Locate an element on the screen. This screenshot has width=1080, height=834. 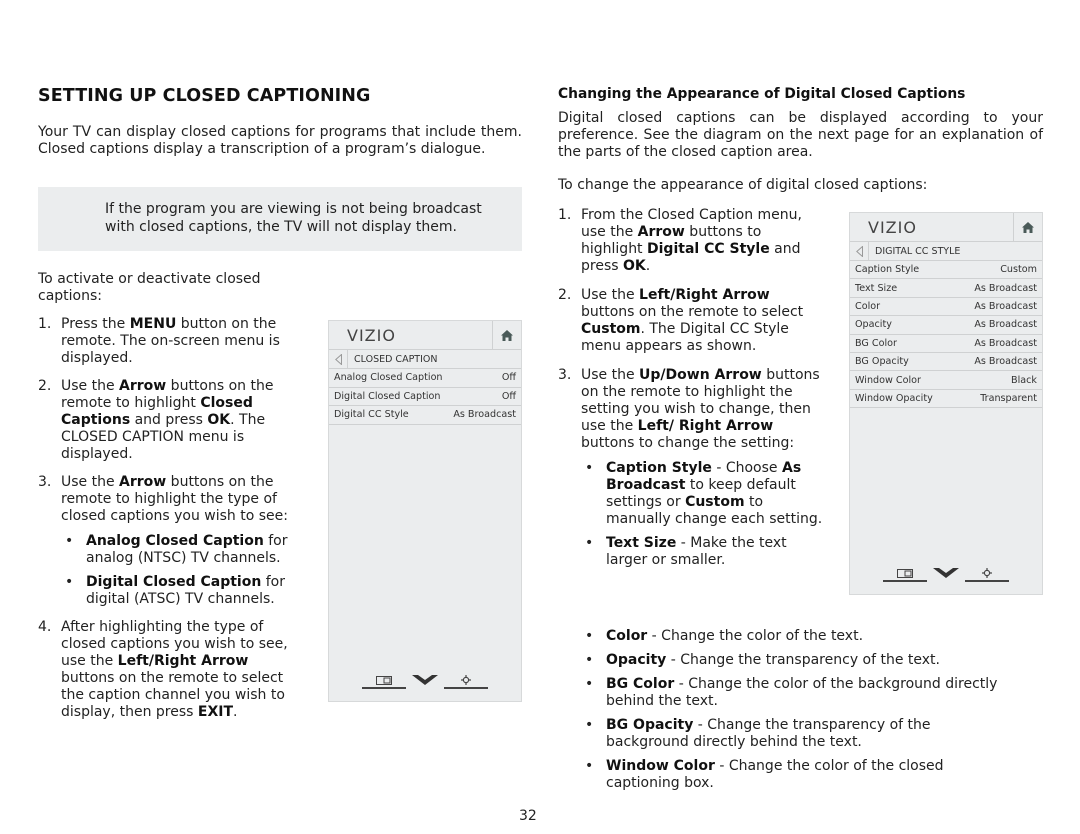
menu-breadcrumb: DIGITAL CC STYLE is located at coordinates (946, 251).